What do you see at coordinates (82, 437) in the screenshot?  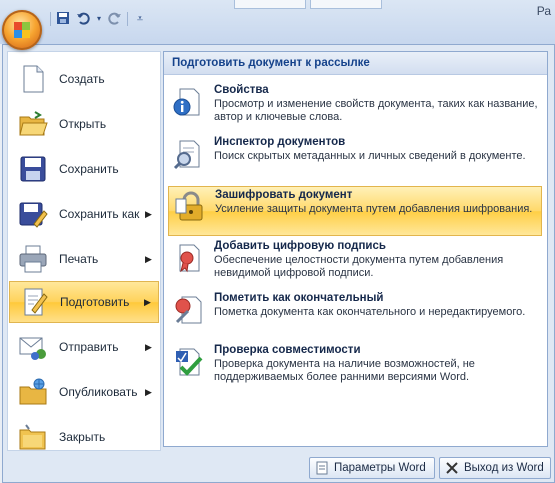 I see `menu-item-label: Закрыть` at bounding box center [82, 437].